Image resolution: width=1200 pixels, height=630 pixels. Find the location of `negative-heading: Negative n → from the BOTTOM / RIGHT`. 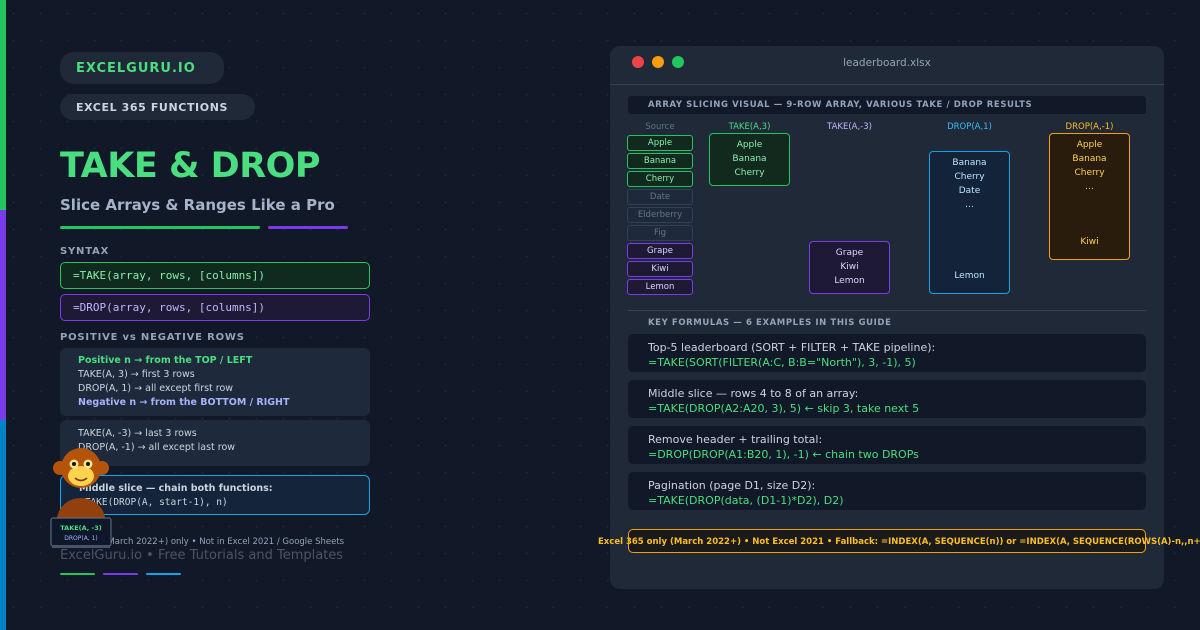

negative-heading: Negative n → from the BOTTOM / RIGHT is located at coordinates (184, 402).